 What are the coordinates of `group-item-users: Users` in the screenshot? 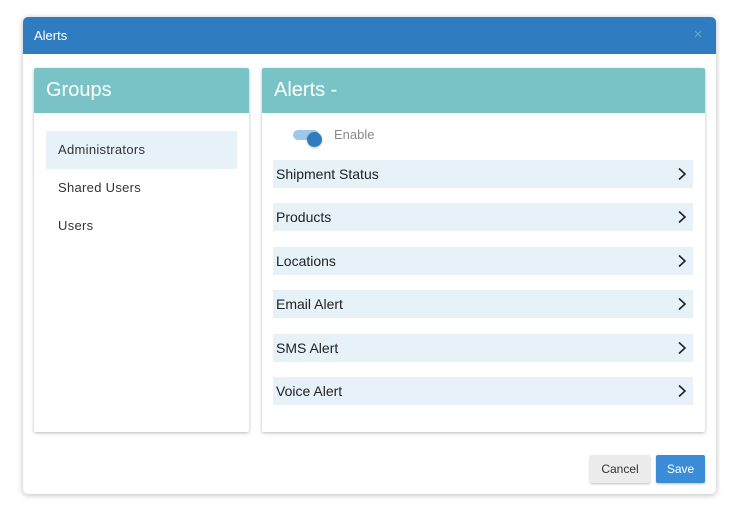 It's located at (141, 226).